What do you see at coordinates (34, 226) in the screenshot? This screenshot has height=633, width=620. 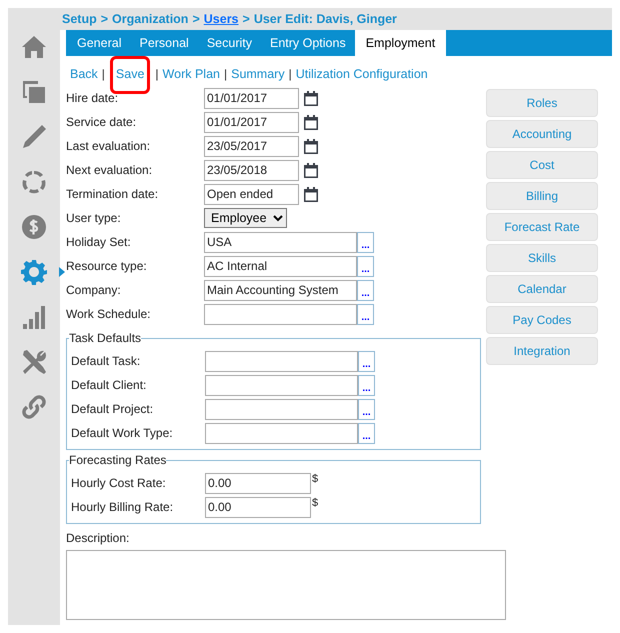 I see `dollar-icon` at bounding box center [34, 226].